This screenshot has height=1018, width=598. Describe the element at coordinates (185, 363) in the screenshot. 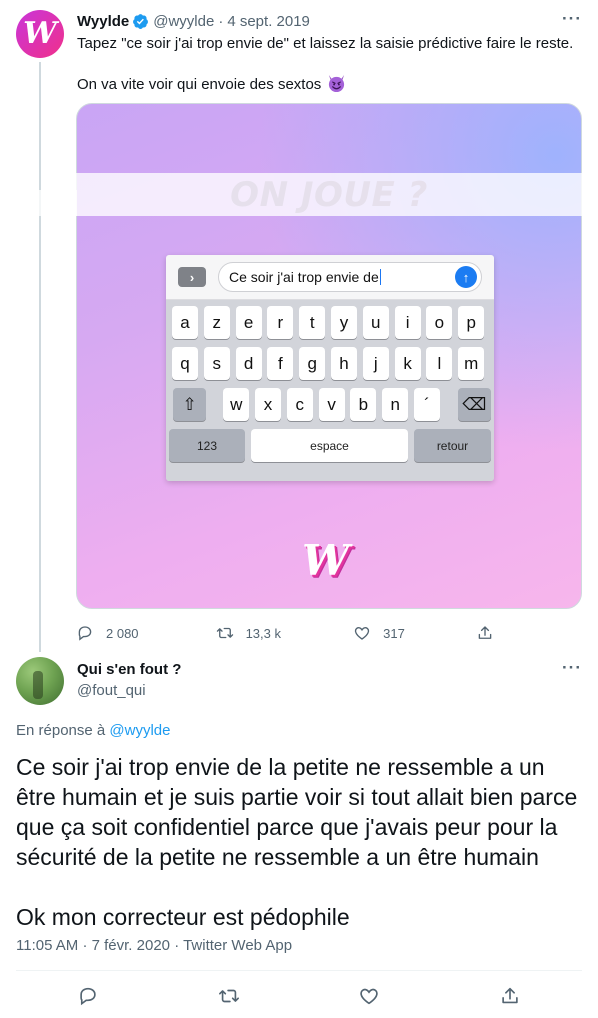

I see `keyboard-key: q` at that location.